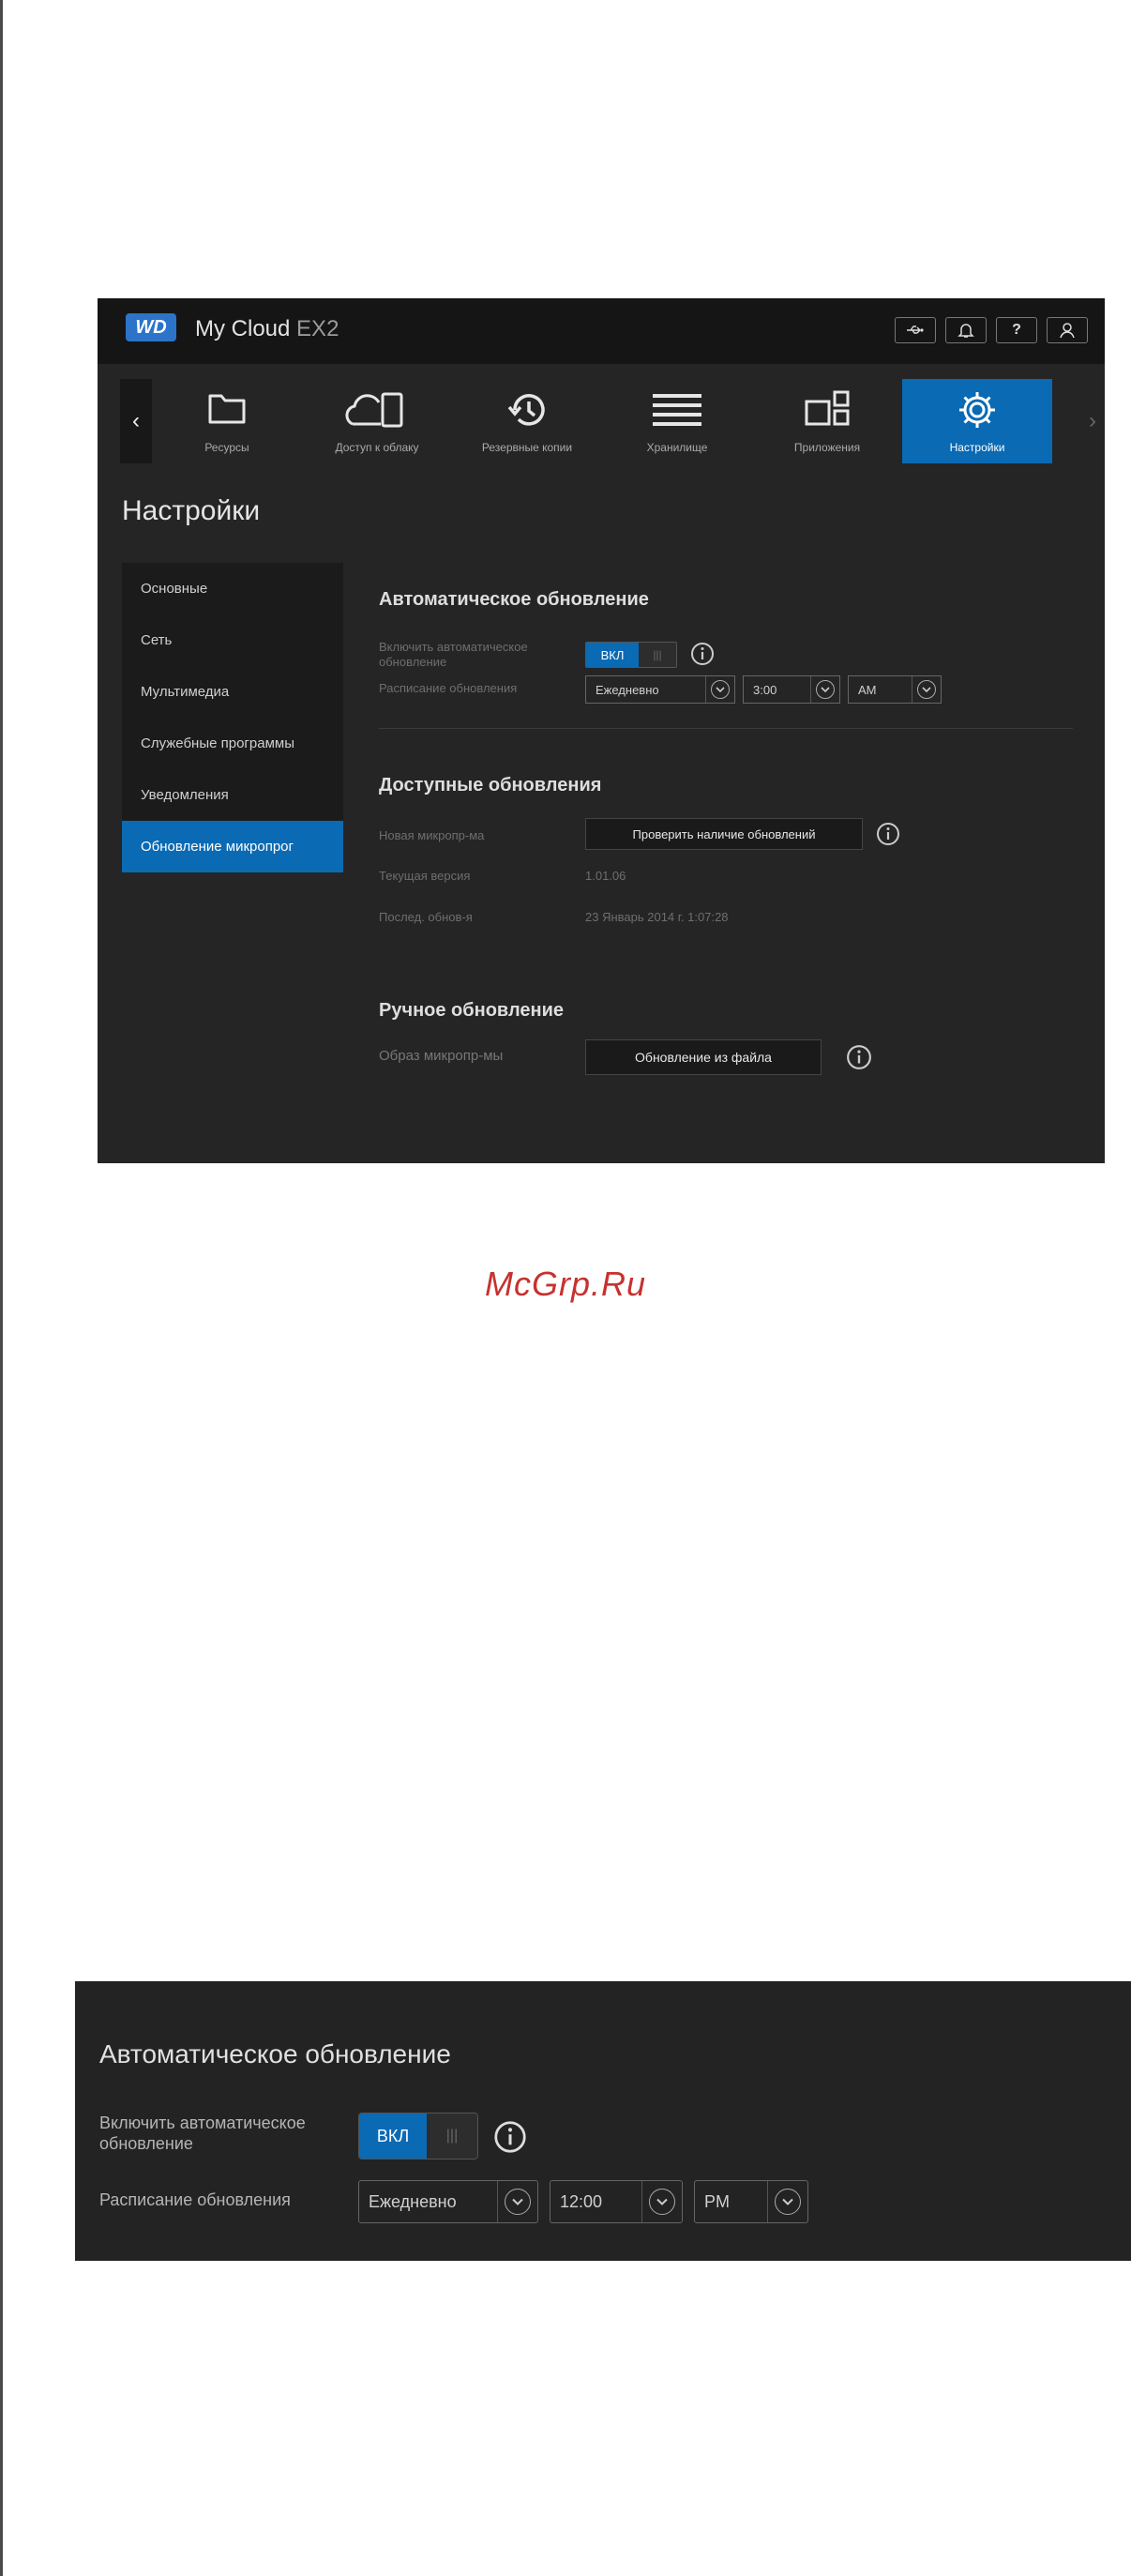 Image resolution: width=1131 pixels, height=2576 pixels. What do you see at coordinates (227, 409) in the screenshot?
I see `folder-icon` at bounding box center [227, 409].